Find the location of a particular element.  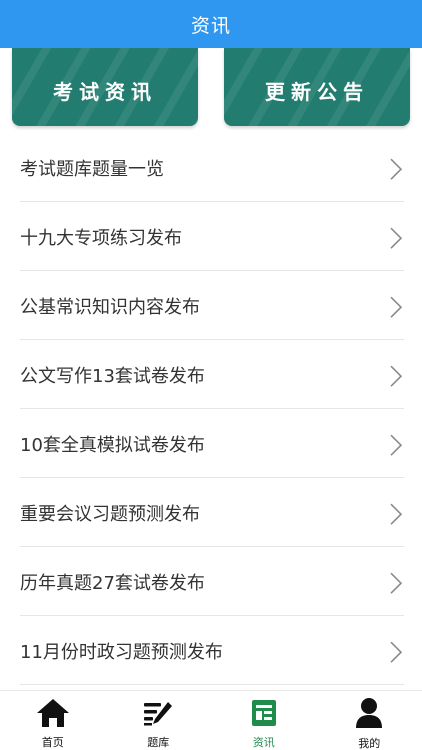

news-item: 11月份时政习题预测发布 is located at coordinates (212, 650).